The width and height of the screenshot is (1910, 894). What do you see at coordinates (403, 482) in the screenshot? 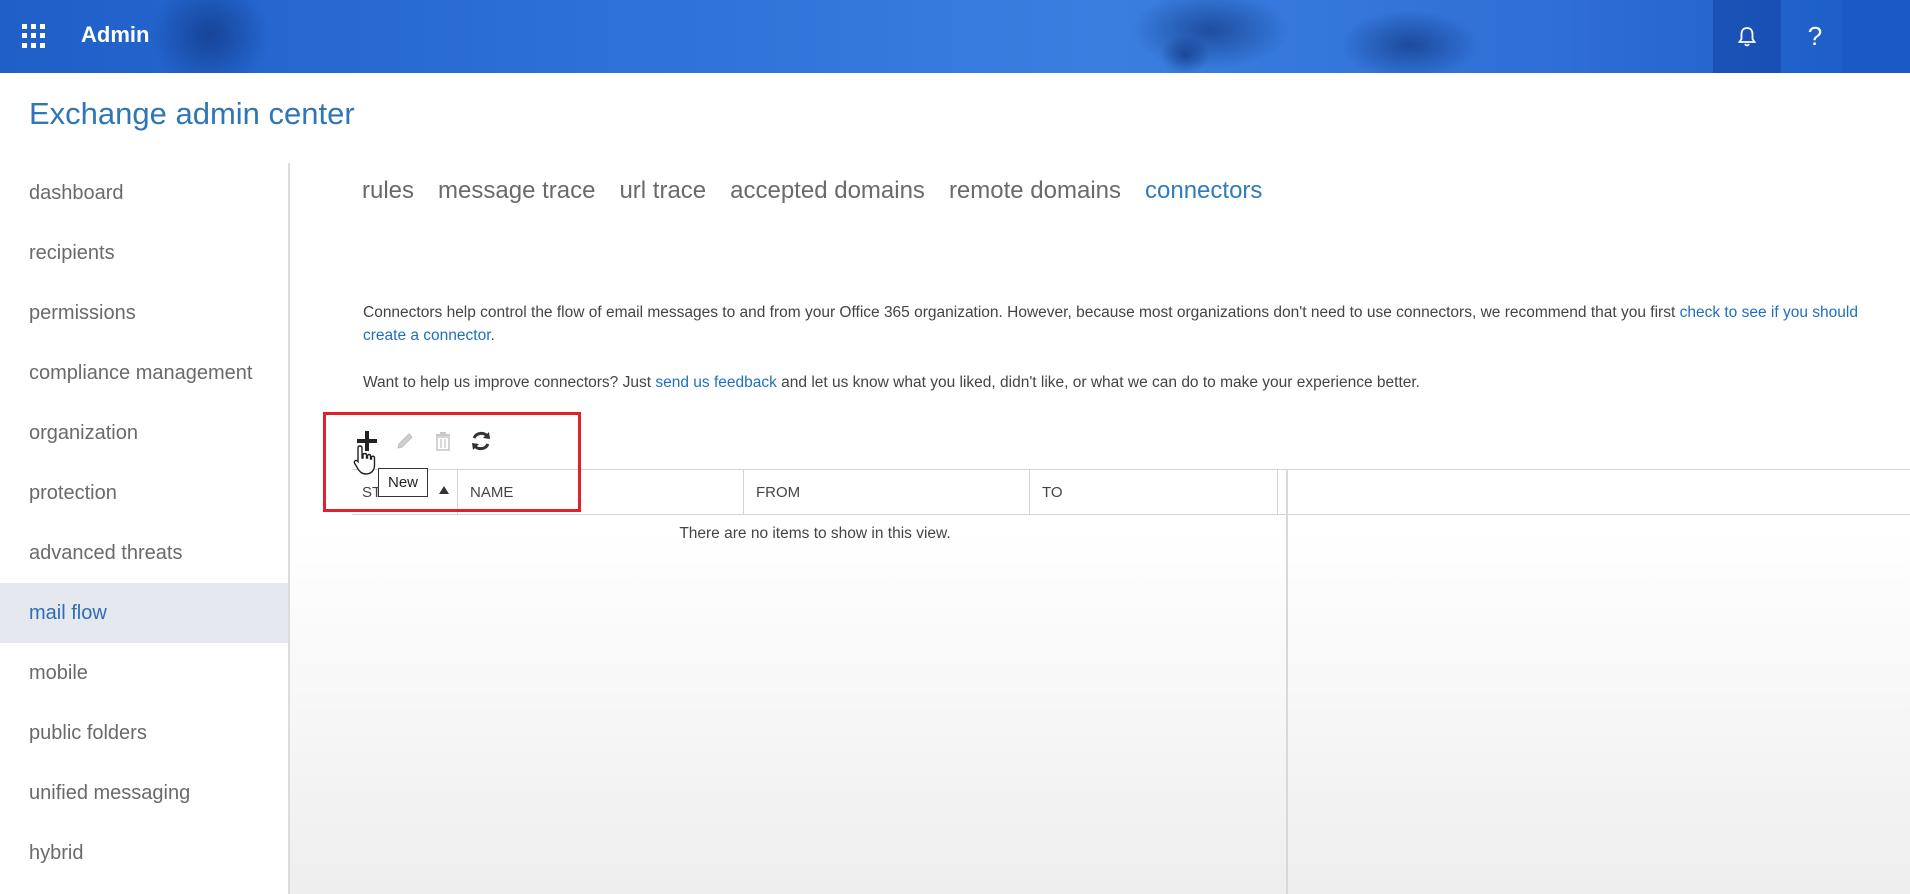
I see `new-tooltip: New` at bounding box center [403, 482].